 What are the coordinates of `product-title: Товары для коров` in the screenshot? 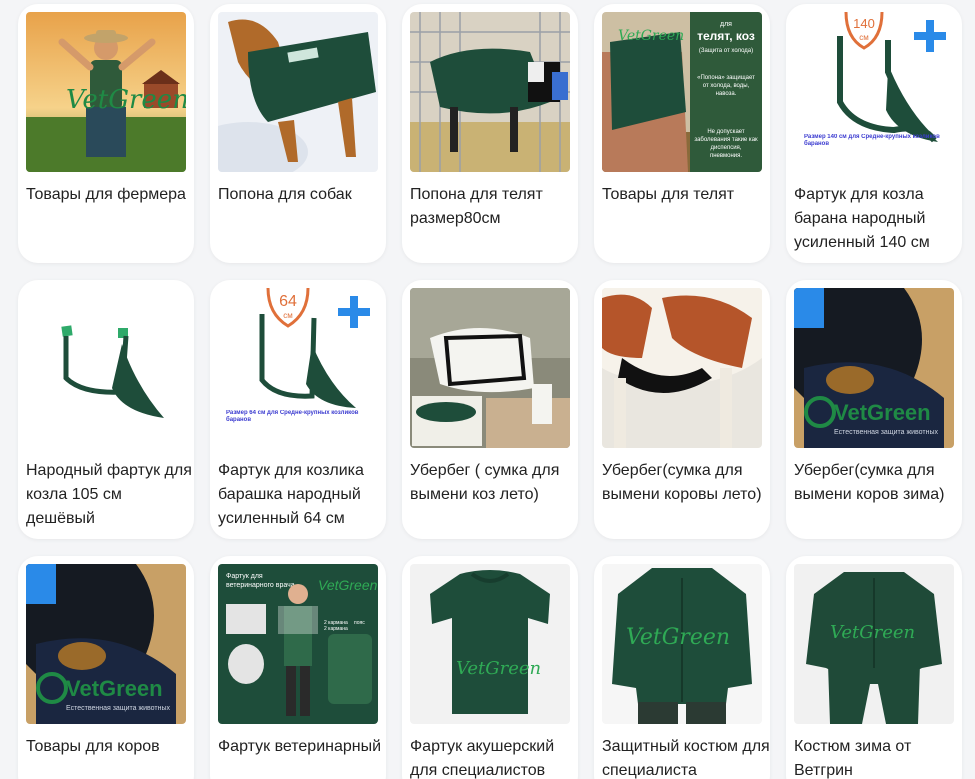 It's located at (110, 741).